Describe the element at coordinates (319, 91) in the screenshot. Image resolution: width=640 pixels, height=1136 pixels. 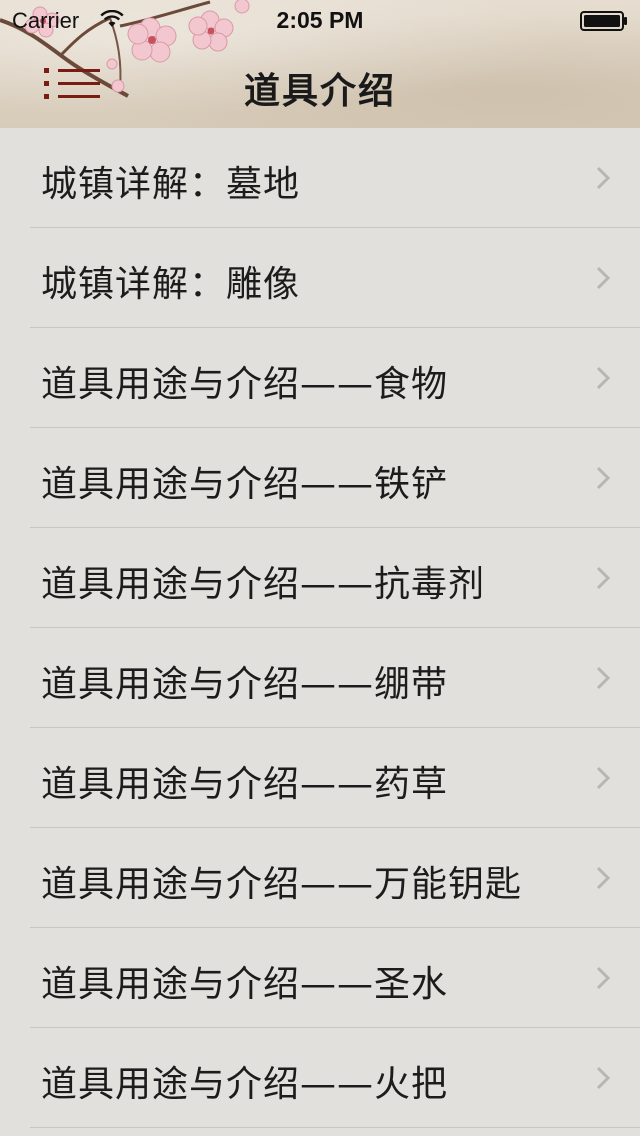
I see `page-title: 道具介绍` at that location.